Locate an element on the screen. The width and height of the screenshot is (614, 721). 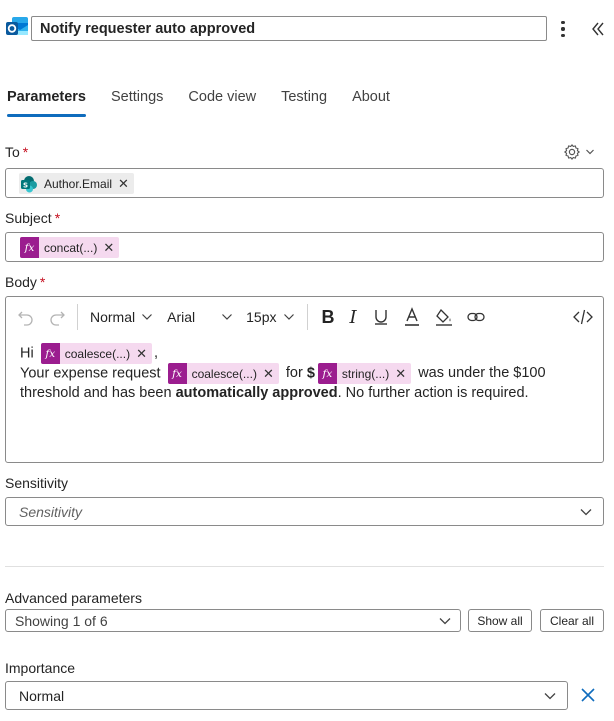
font-family-value: Arial is located at coordinates (181, 317).